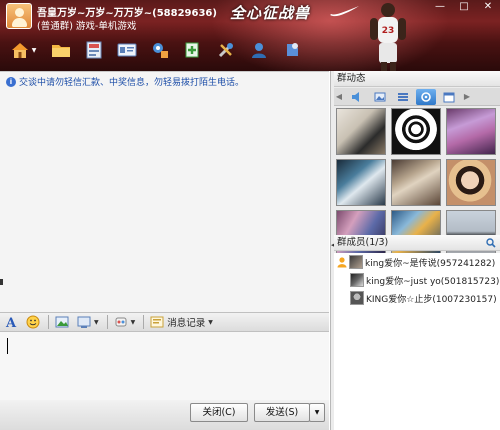 This screenshot has height=430, width=500. I want to click on group-member-button, so click(259, 50).